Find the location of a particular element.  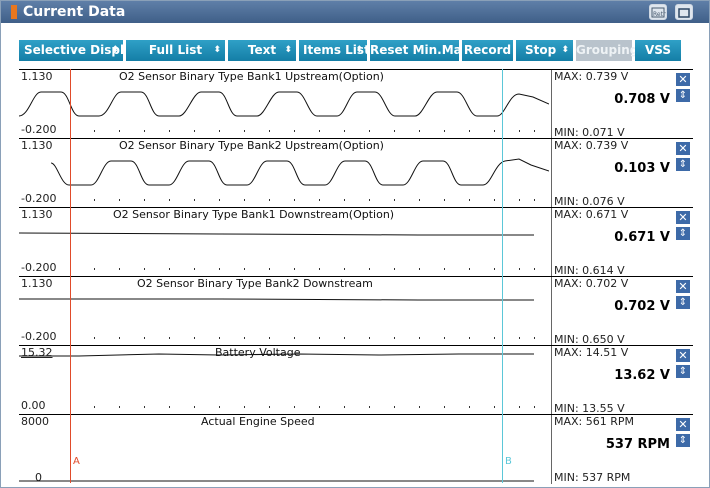

axis-min-label: 0.00 is located at coordinates (33, 405).